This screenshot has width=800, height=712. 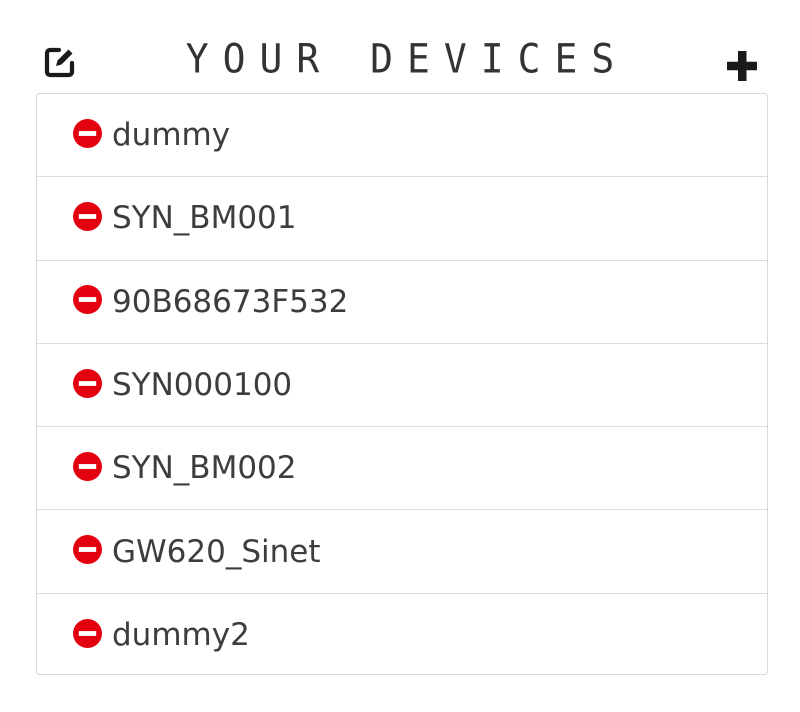 I want to click on device-name: dummy2, so click(x=181, y=635).